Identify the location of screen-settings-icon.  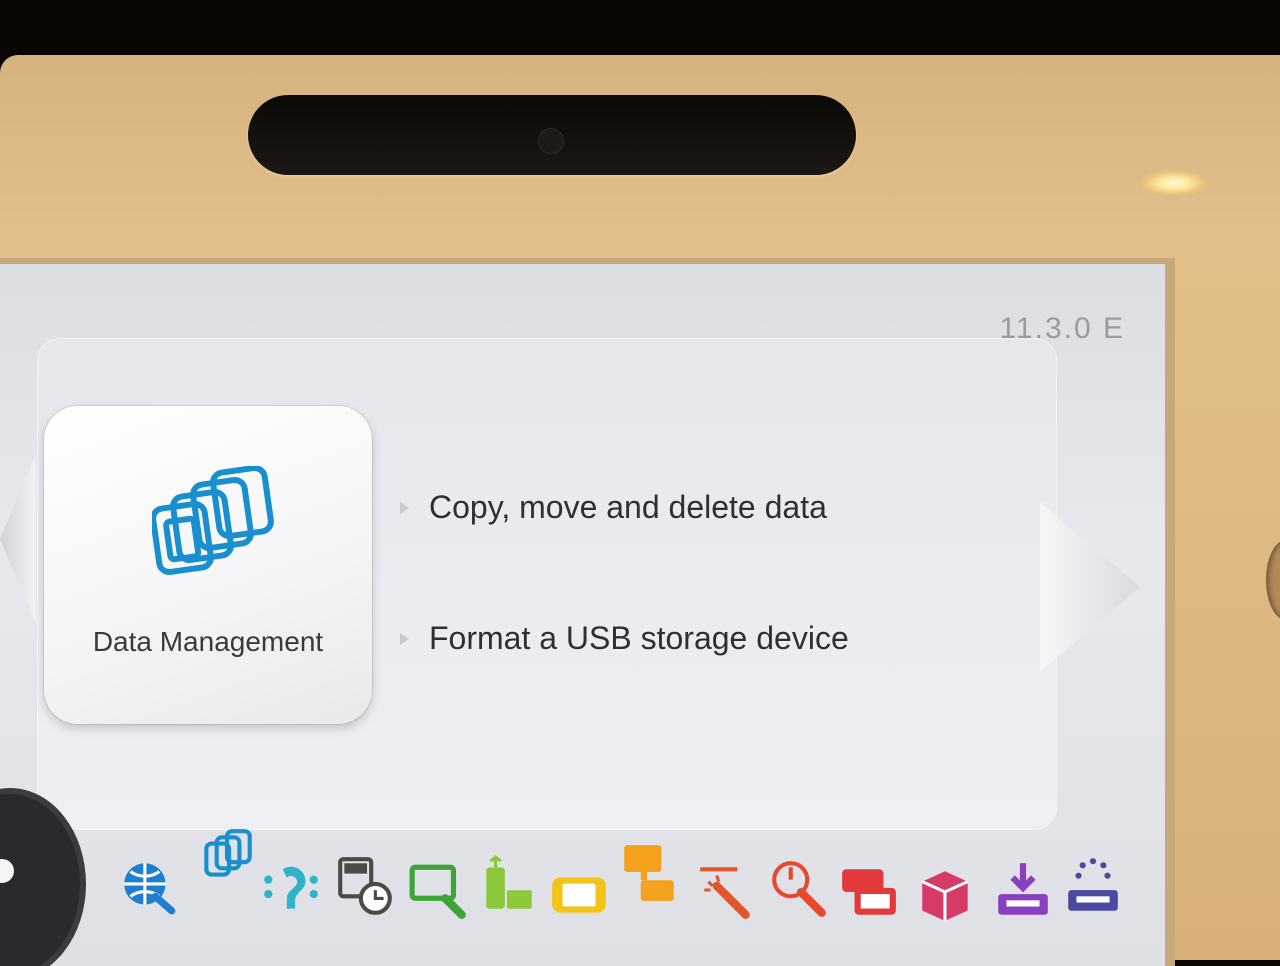
(439, 890).